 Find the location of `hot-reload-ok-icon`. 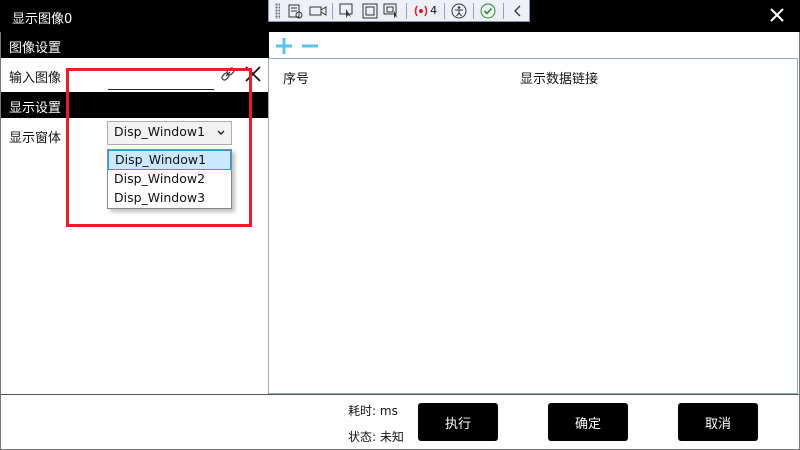

hot-reload-ok-icon is located at coordinates (488, 11).